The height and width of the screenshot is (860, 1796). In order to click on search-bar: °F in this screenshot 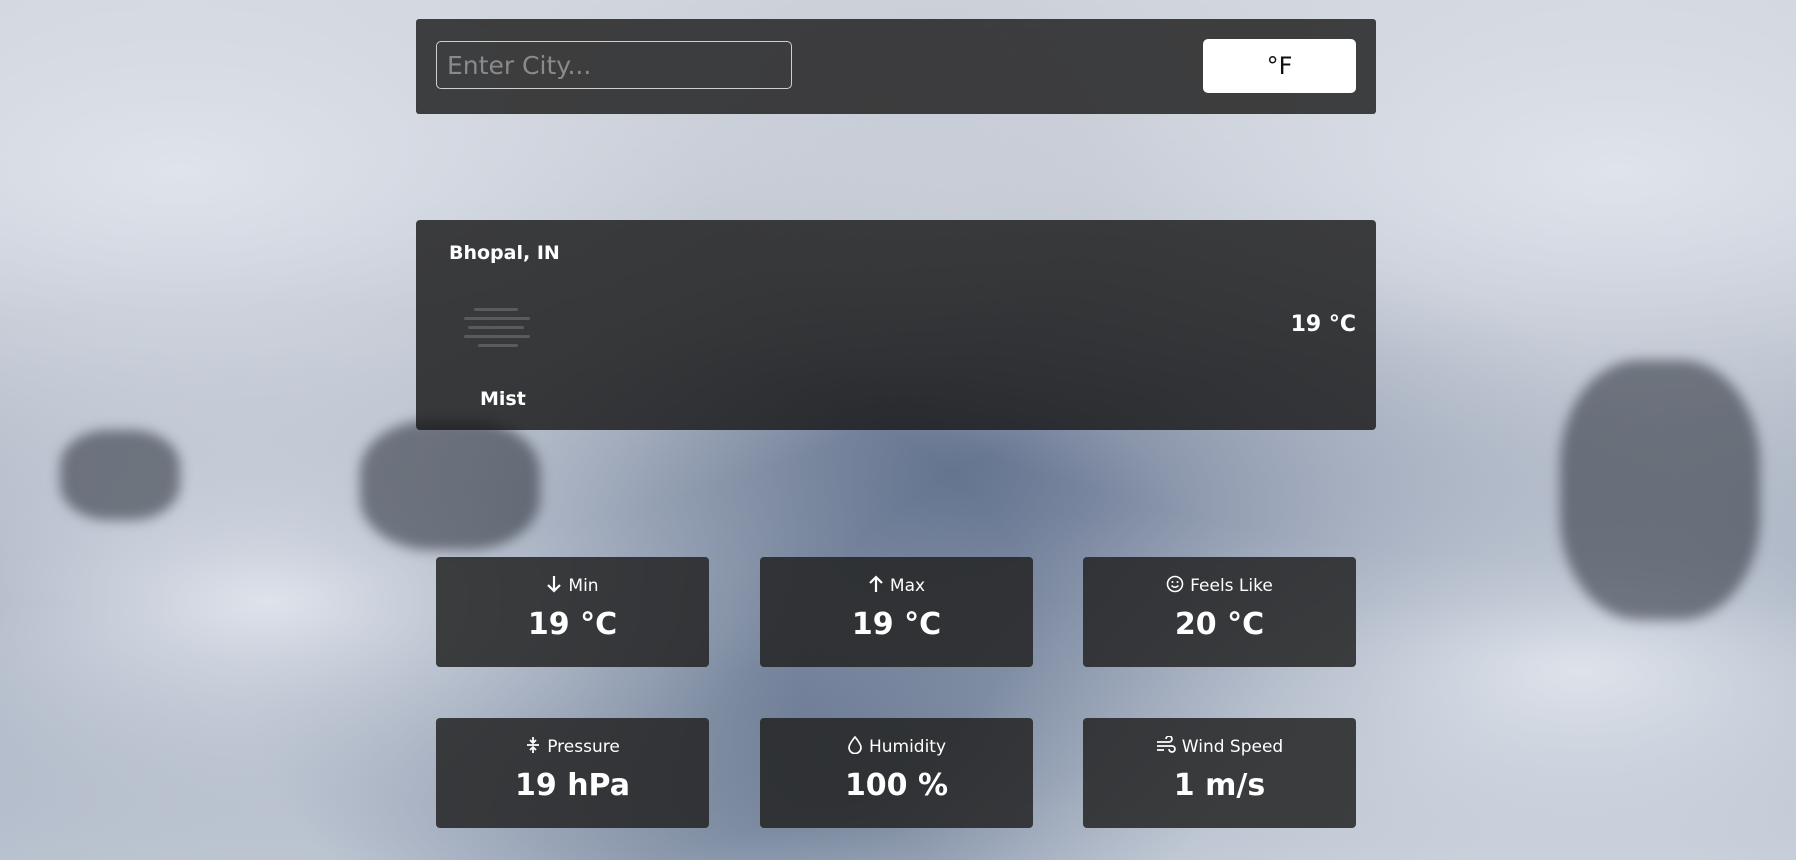, I will do `click(896, 66)`.